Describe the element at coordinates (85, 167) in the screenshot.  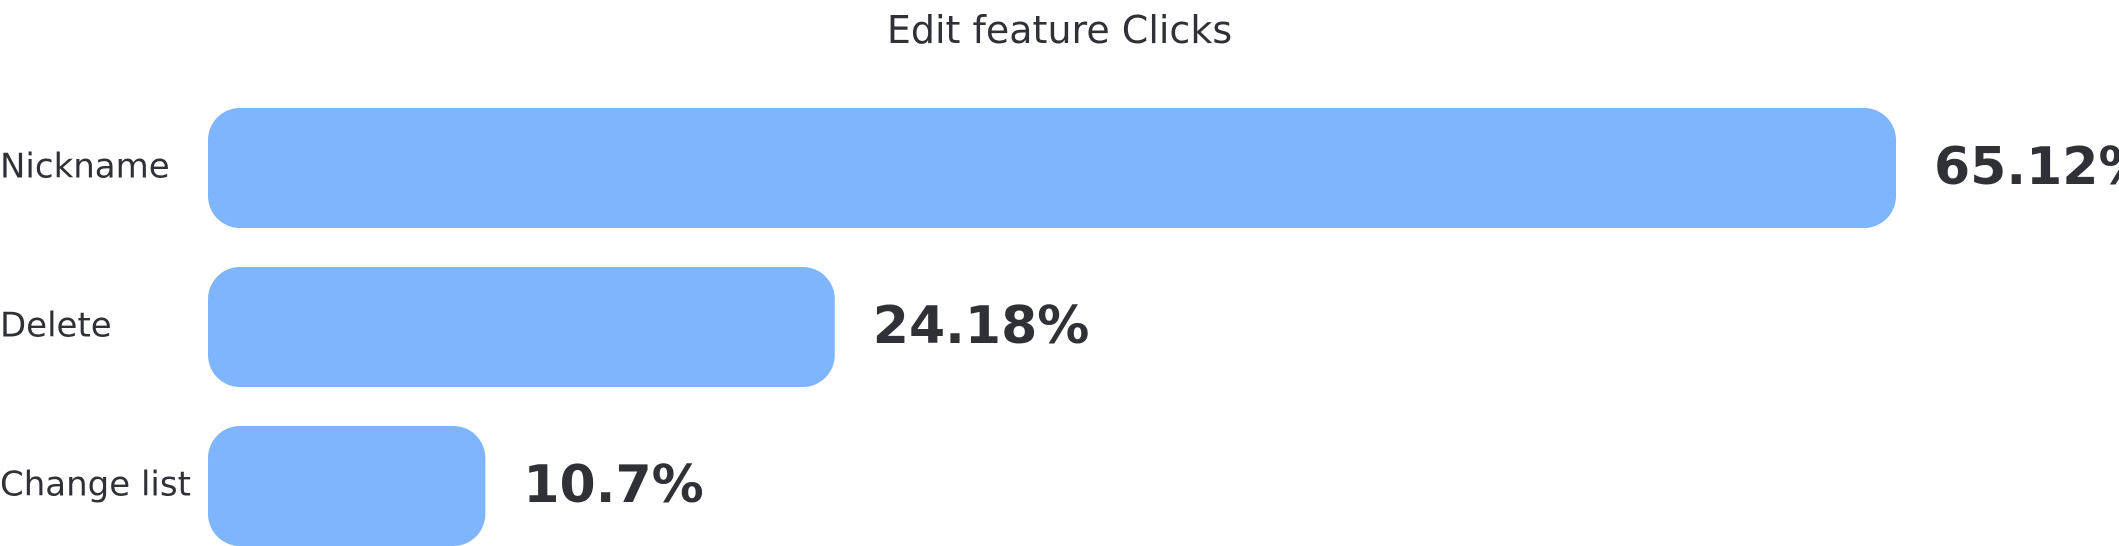
I see `category-label: Nickname` at that location.